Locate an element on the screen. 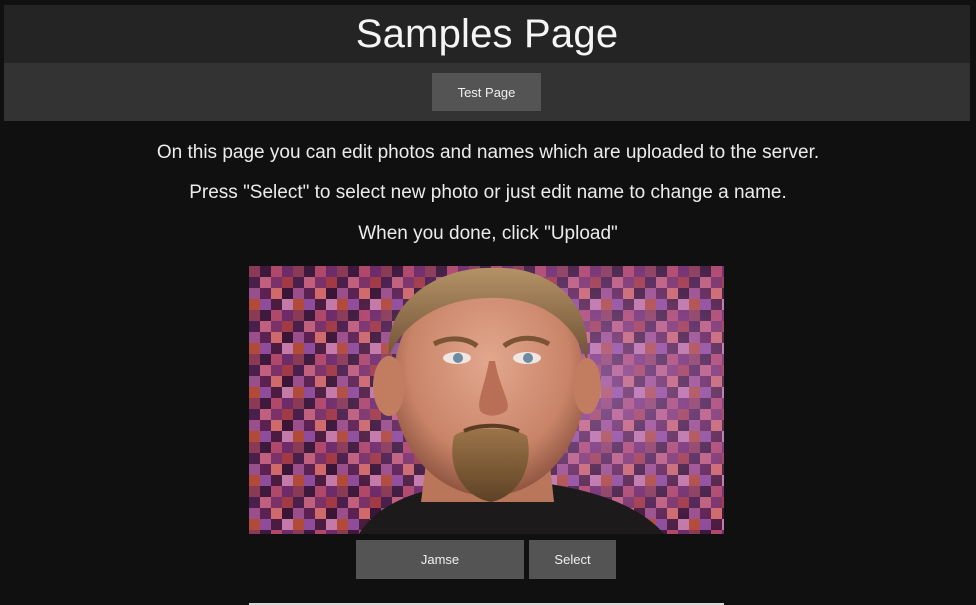 The height and width of the screenshot is (605, 976). instruction-line-3: When you done, click "Upload" is located at coordinates (488, 233).